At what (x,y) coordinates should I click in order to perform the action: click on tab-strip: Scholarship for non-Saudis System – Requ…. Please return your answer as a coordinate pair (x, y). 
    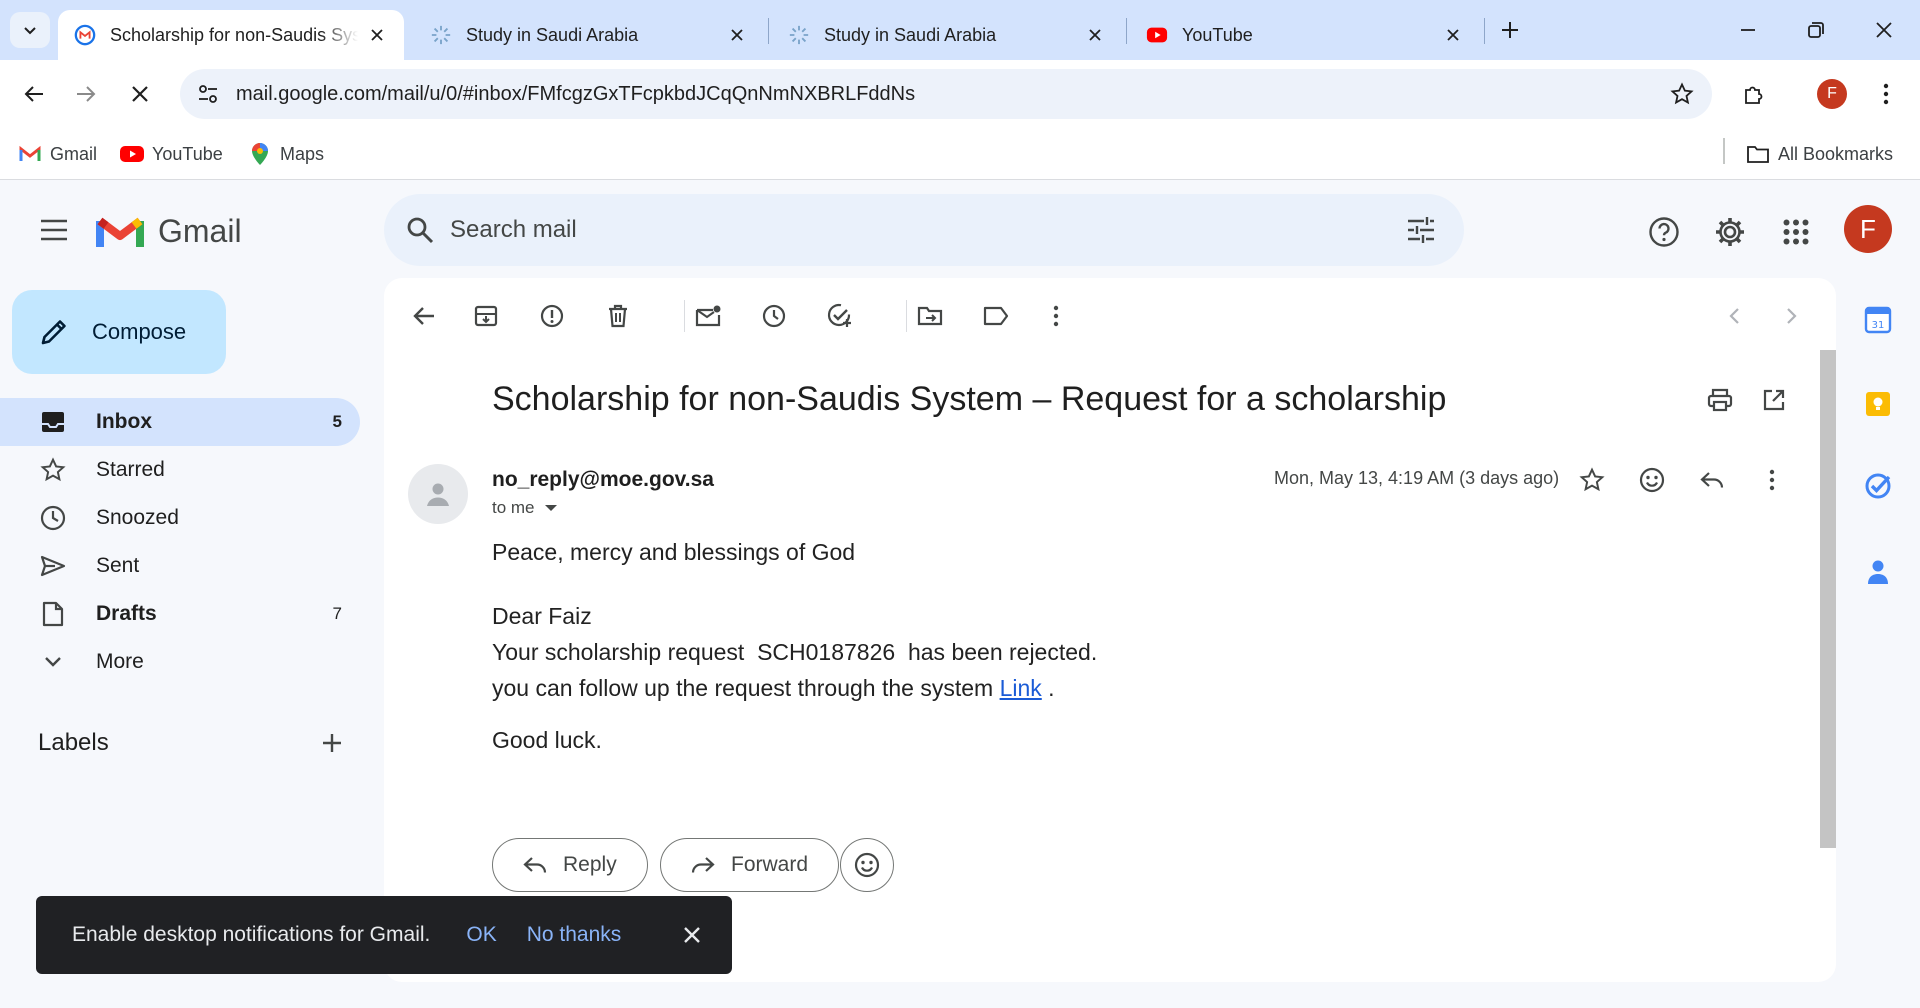
    Looking at the image, I should click on (960, 30).